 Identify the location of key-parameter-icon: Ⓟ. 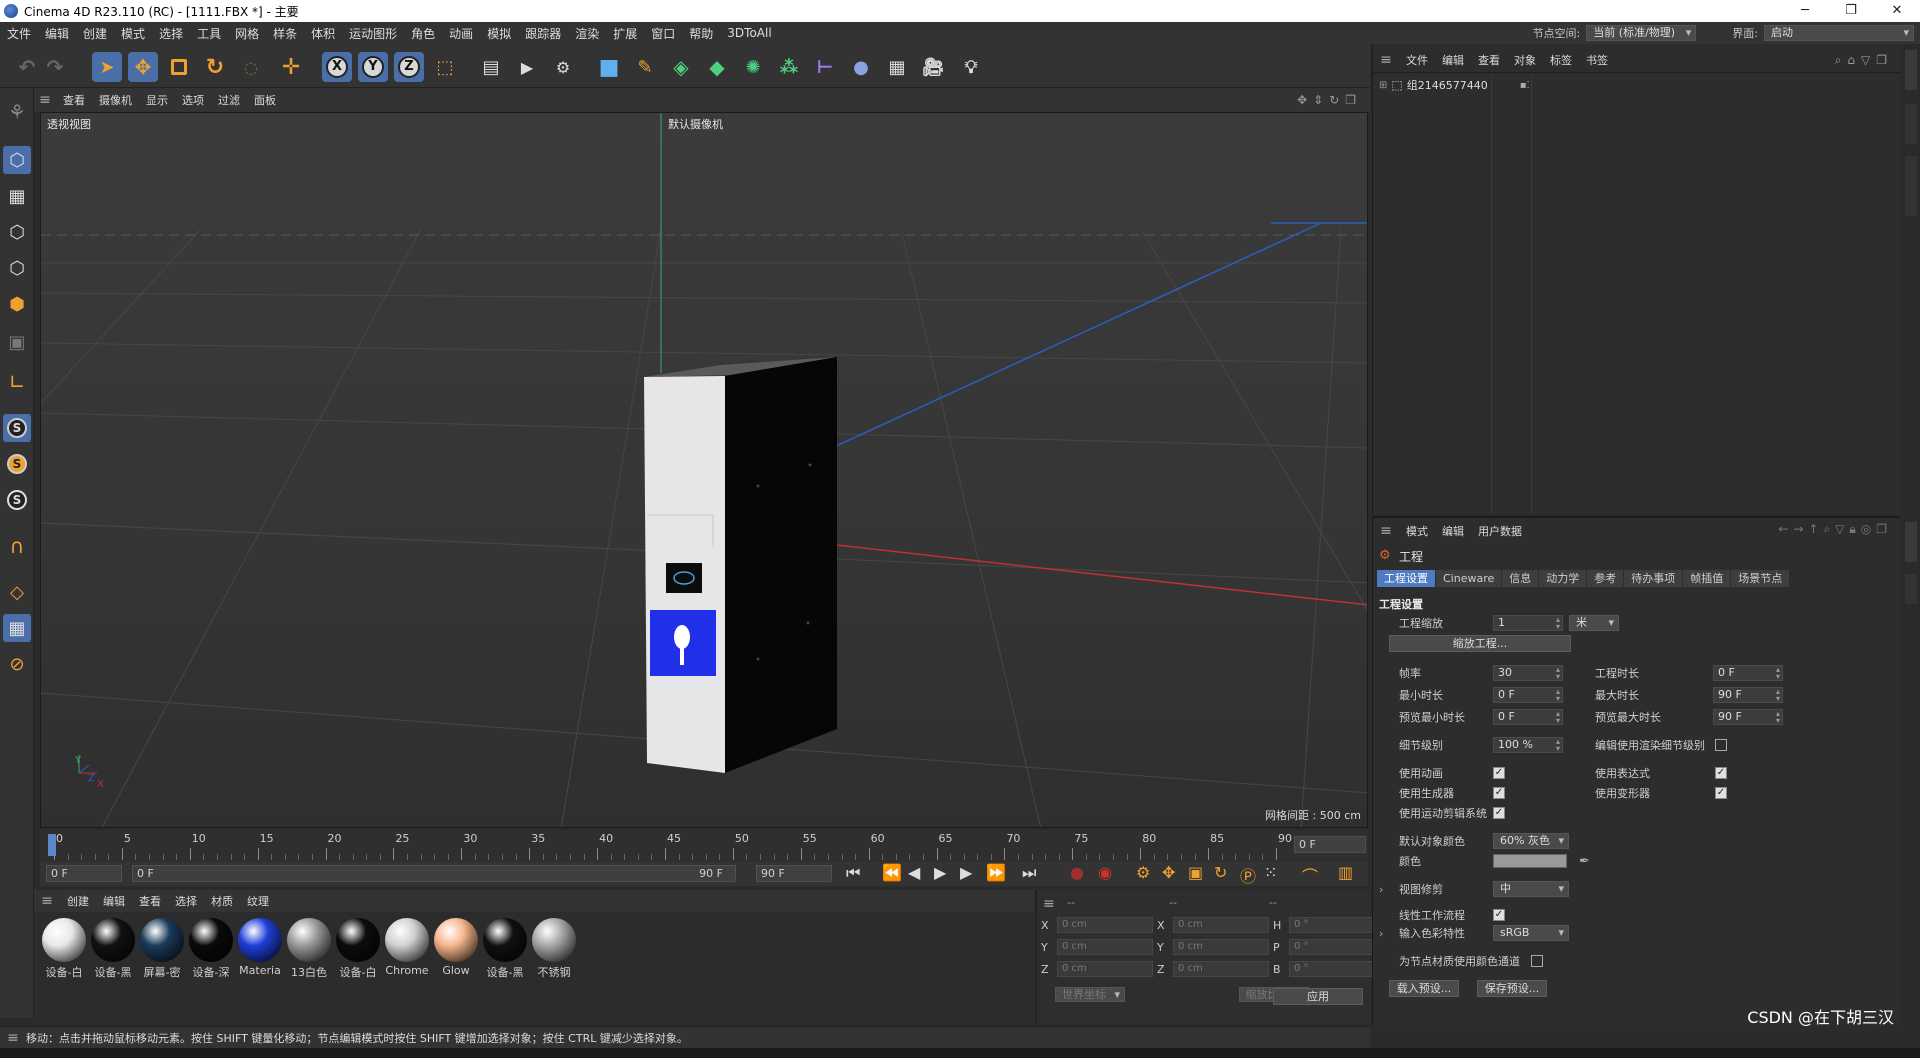
(1248, 875).